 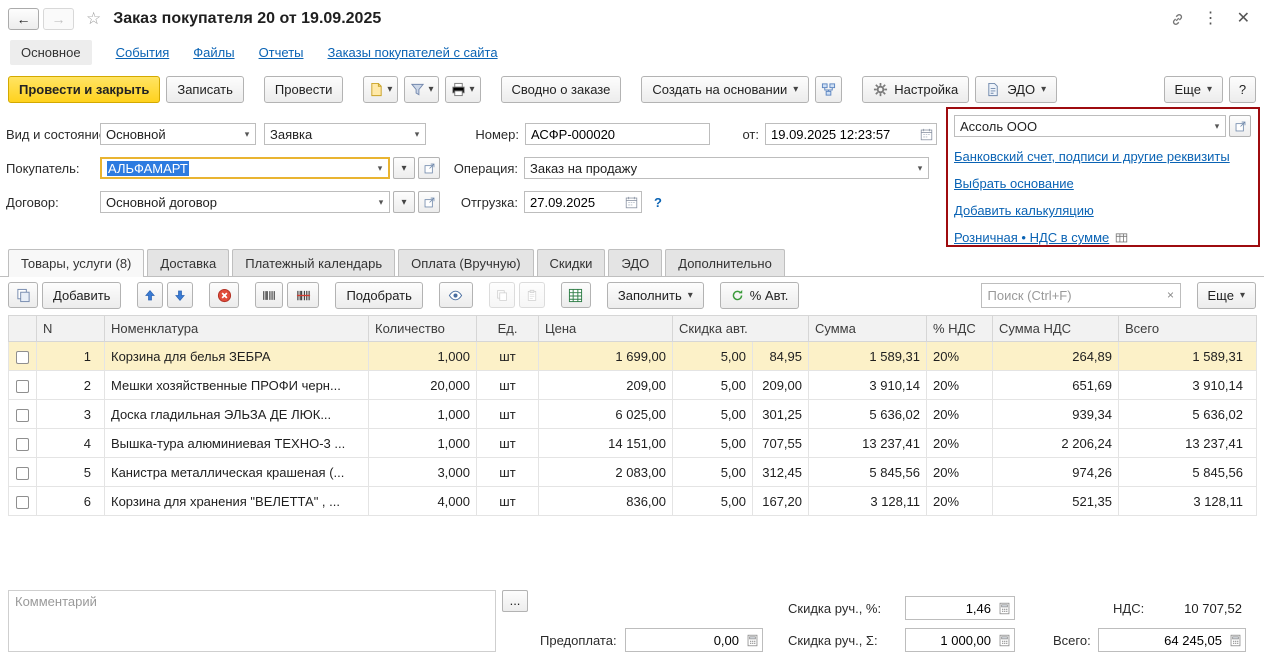 I want to click on comment-input, so click(x=252, y=621).